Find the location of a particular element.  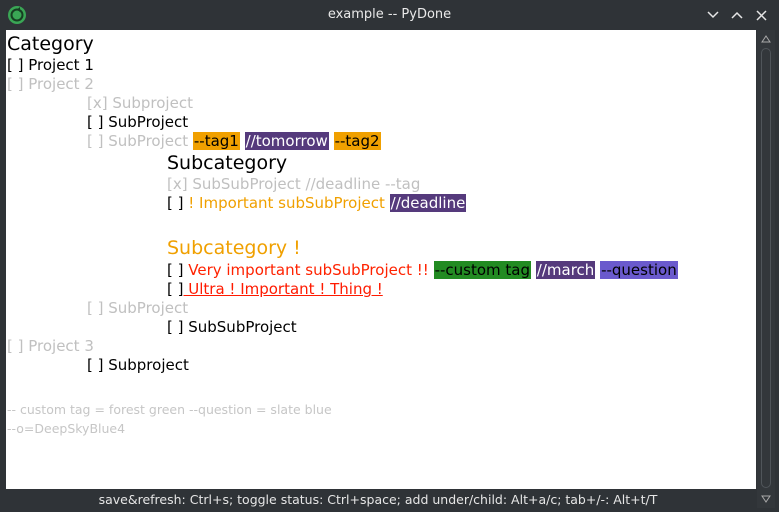

scroll-down-button is located at coordinates (766, 499).